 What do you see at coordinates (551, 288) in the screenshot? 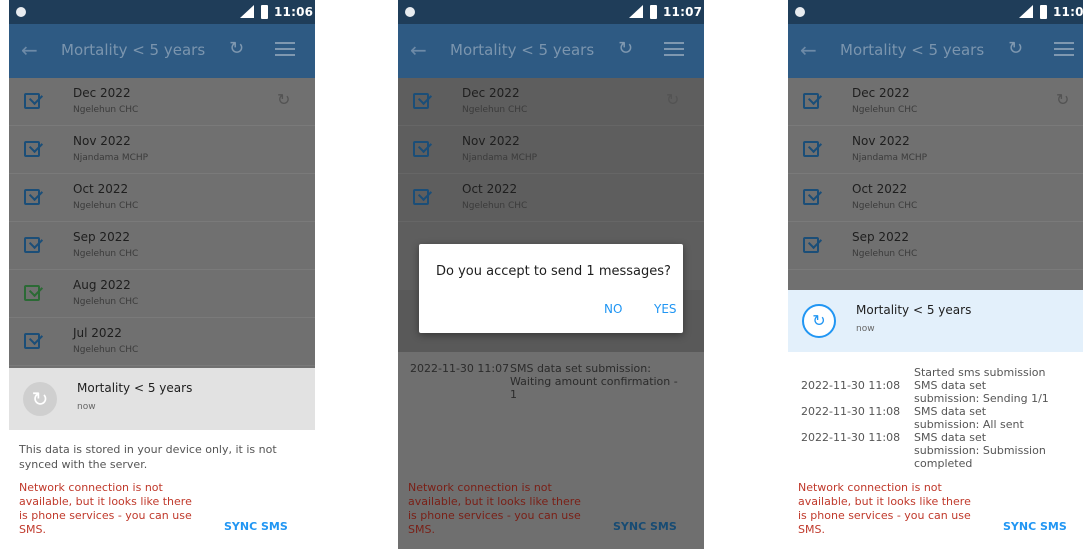
I see `confirm-dialog: Do you accept to send 1 messages? NO YES` at bounding box center [551, 288].